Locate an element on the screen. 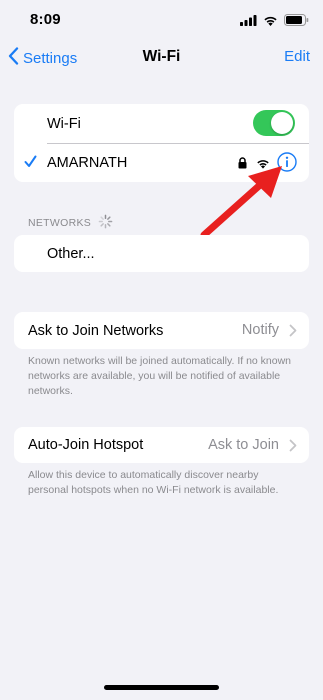 The image size is (323, 700). cellular-signal-icon is located at coordinates (248, 22).